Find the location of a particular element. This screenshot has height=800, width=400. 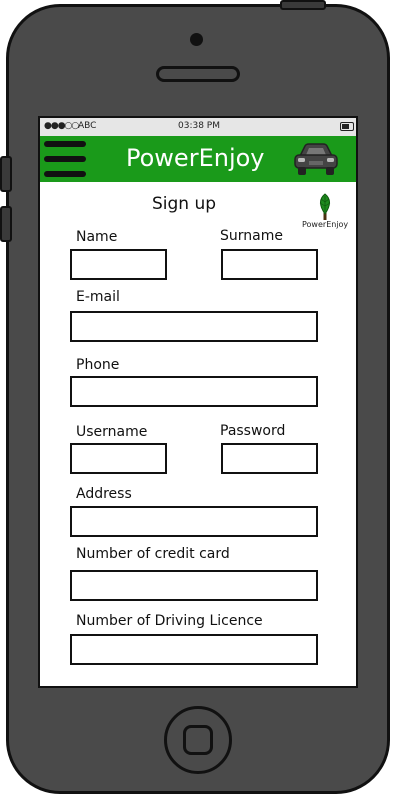

earpiece-speaker is located at coordinates (198, 74).